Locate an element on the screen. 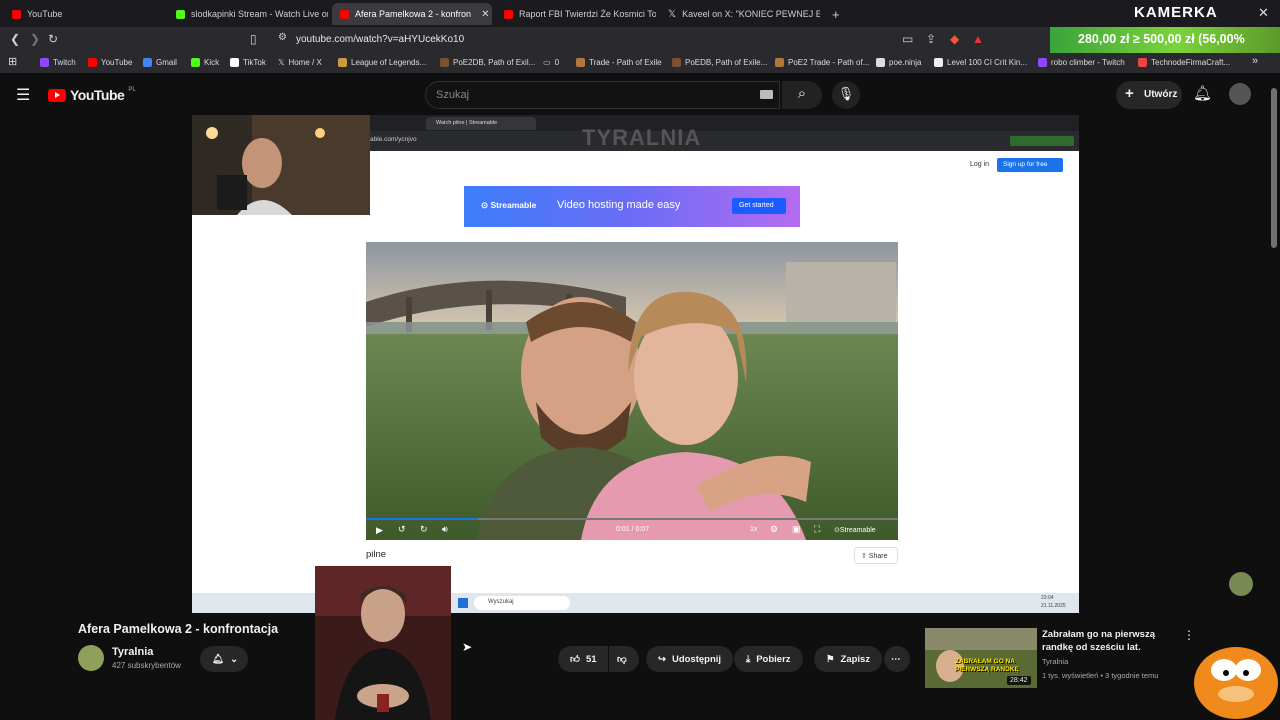 This screenshot has width=1280, height=720. bookmark-item: YouTube is located at coordinates (110, 62).